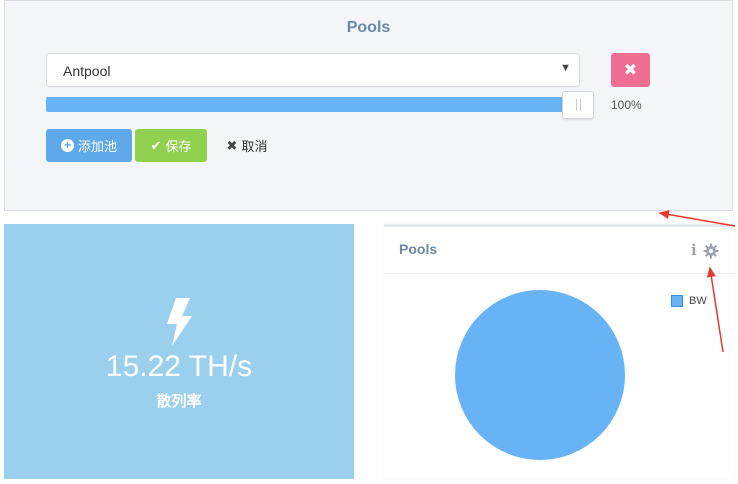 Image resolution: width=738 pixels, height=484 pixels. Describe the element at coordinates (254, 146) in the screenshot. I see `cancel-label: 取消` at that location.